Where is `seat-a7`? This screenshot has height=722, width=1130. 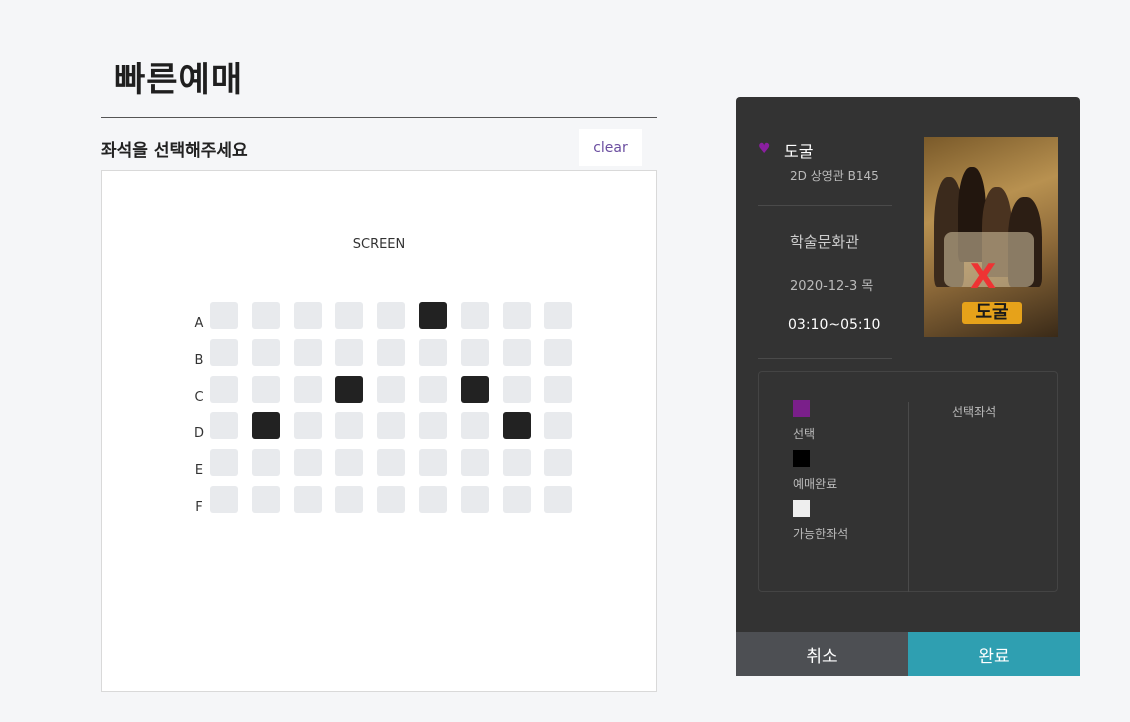
seat-a7 is located at coordinates (474, 315).